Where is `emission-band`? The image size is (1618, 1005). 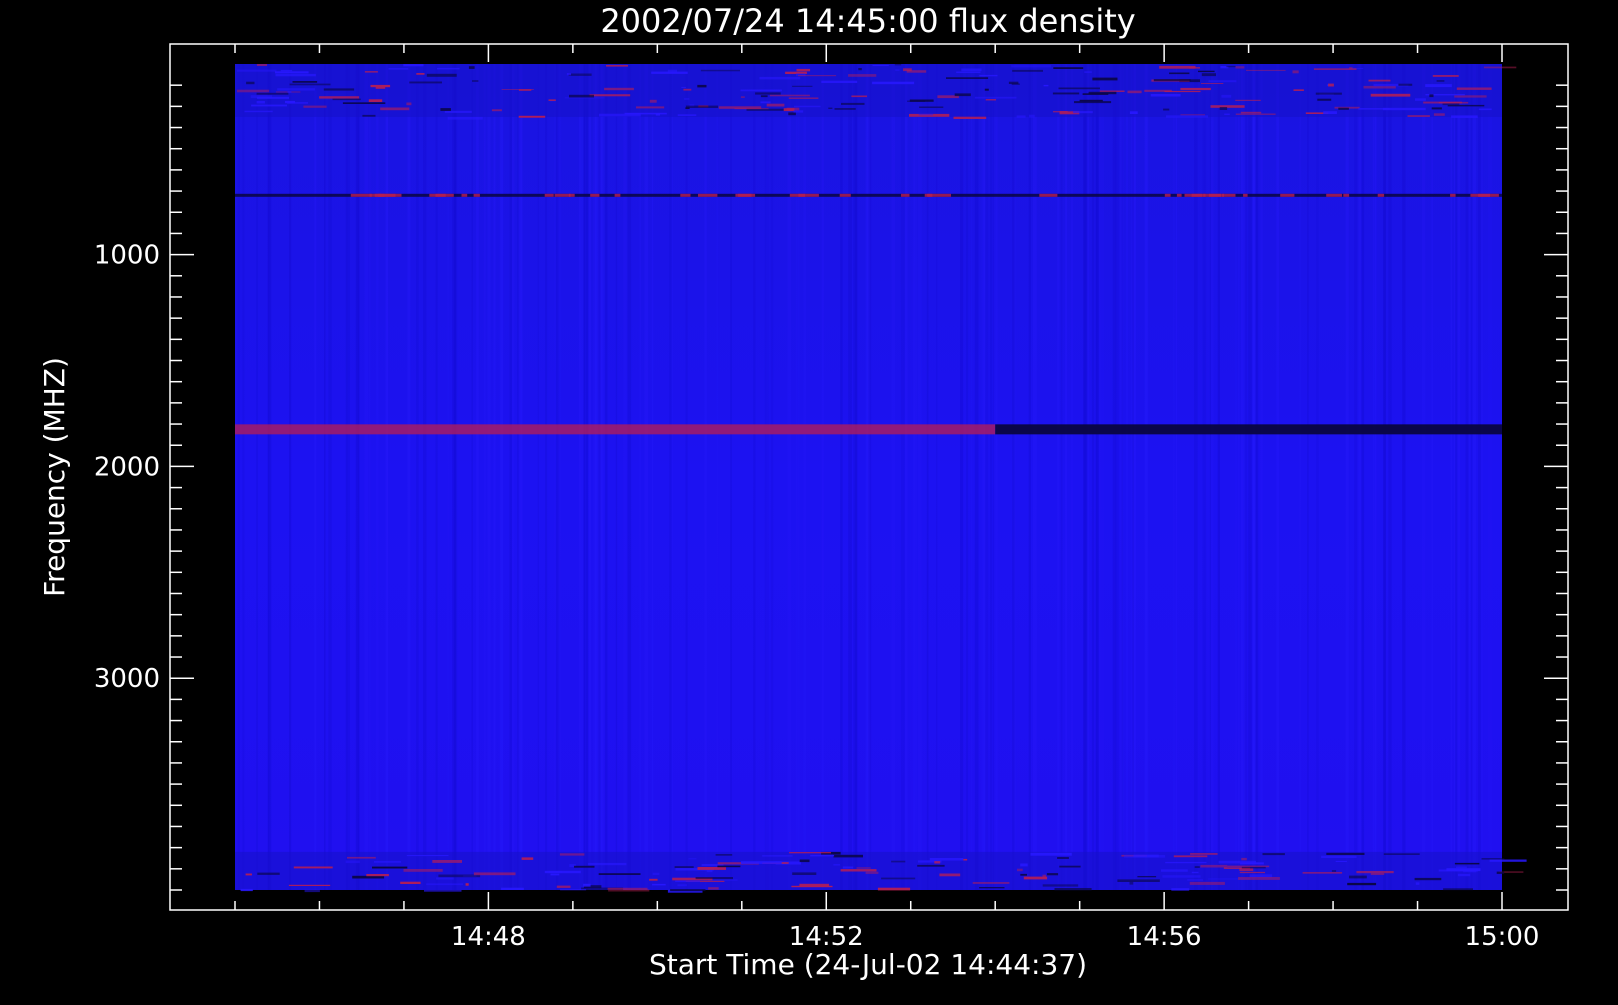 emission-band is located at coordinates (868, 90).